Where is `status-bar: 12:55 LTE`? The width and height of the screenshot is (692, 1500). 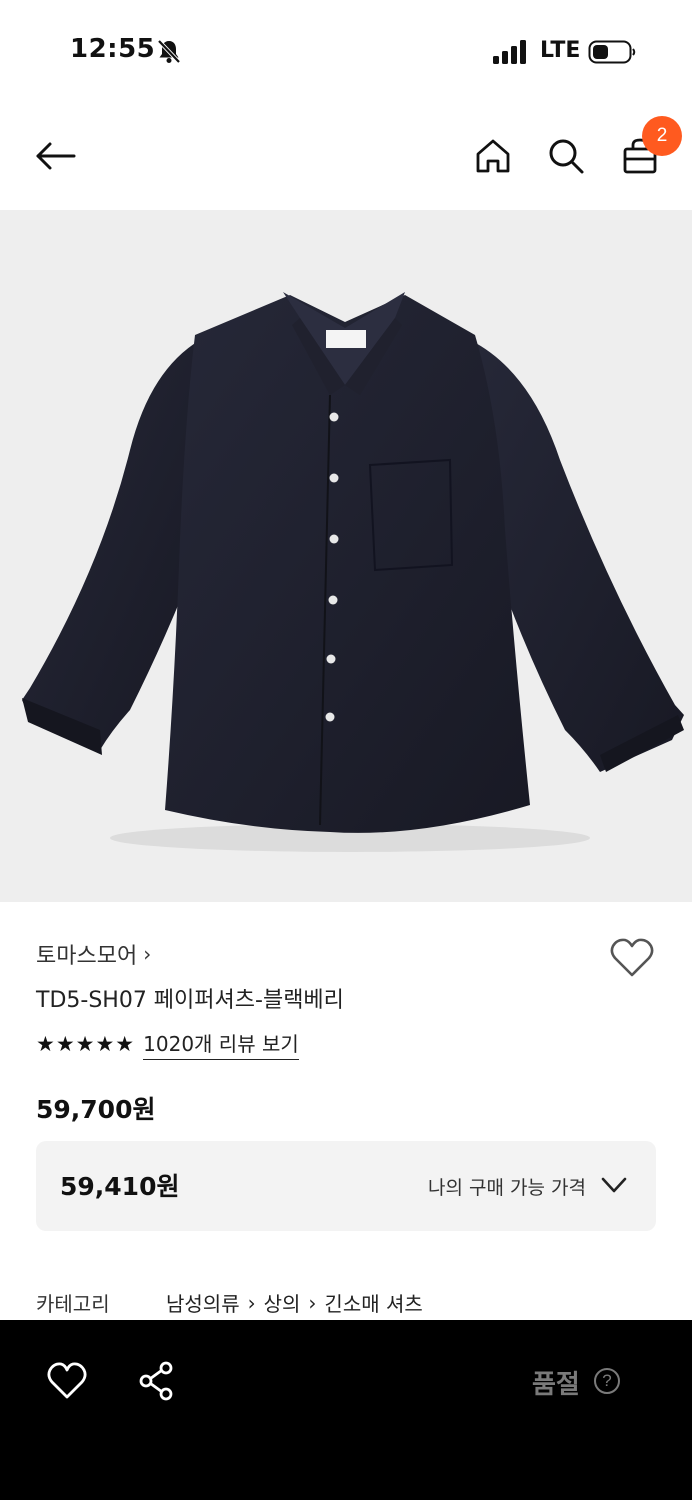 status-bar: 12:55 LTE is located at coordinates (346, 50).